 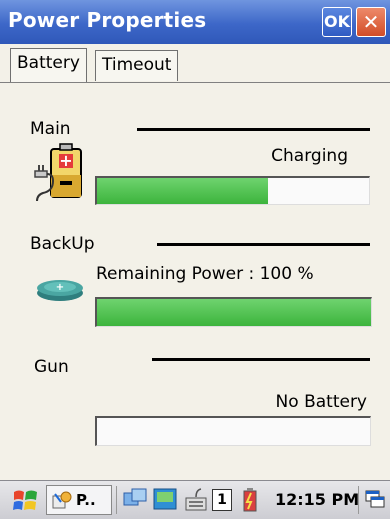 I want to click on start-windows-flag-icon, so click(x=26, y=501).